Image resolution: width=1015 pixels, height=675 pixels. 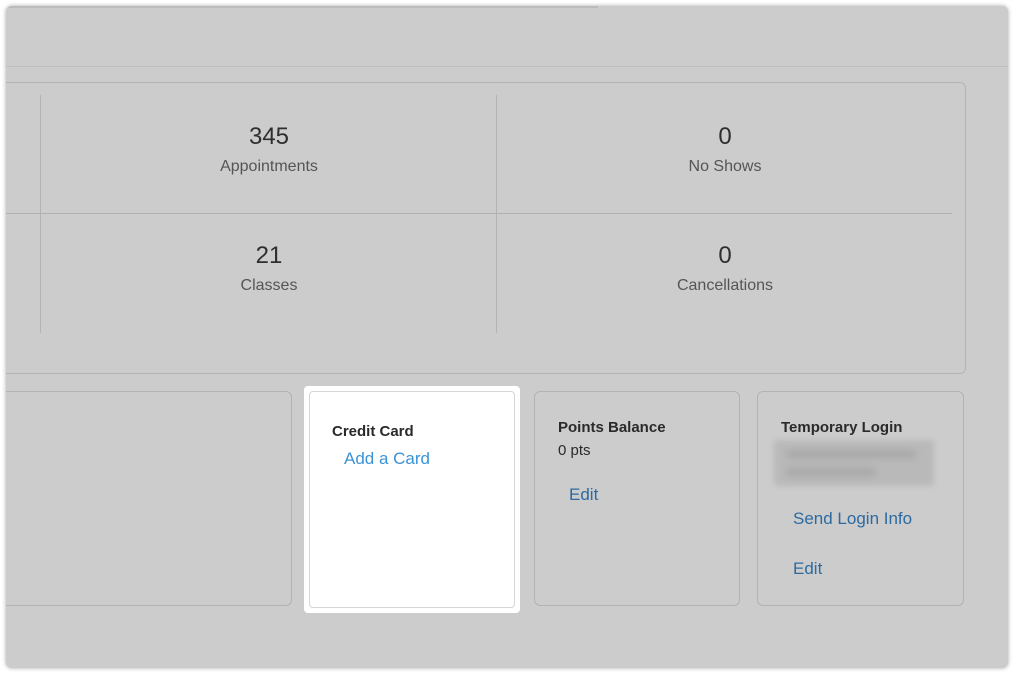 I want to click on stat-no-shows: 0 No Shows, so click(x=725, y=150).